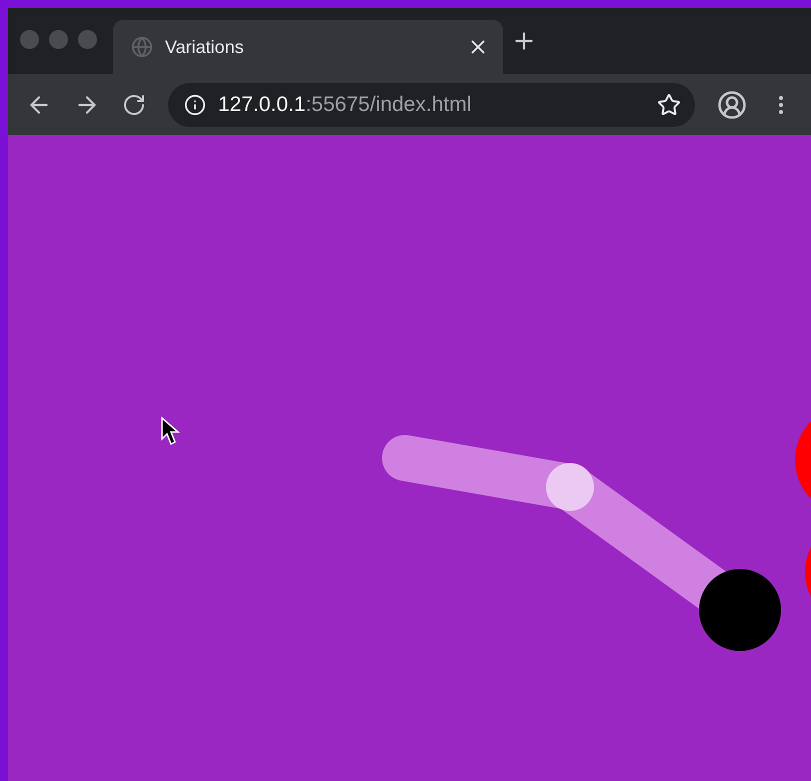 This screenshot has height=781, width=811. I want to click on end-ball, so click(740, 610).